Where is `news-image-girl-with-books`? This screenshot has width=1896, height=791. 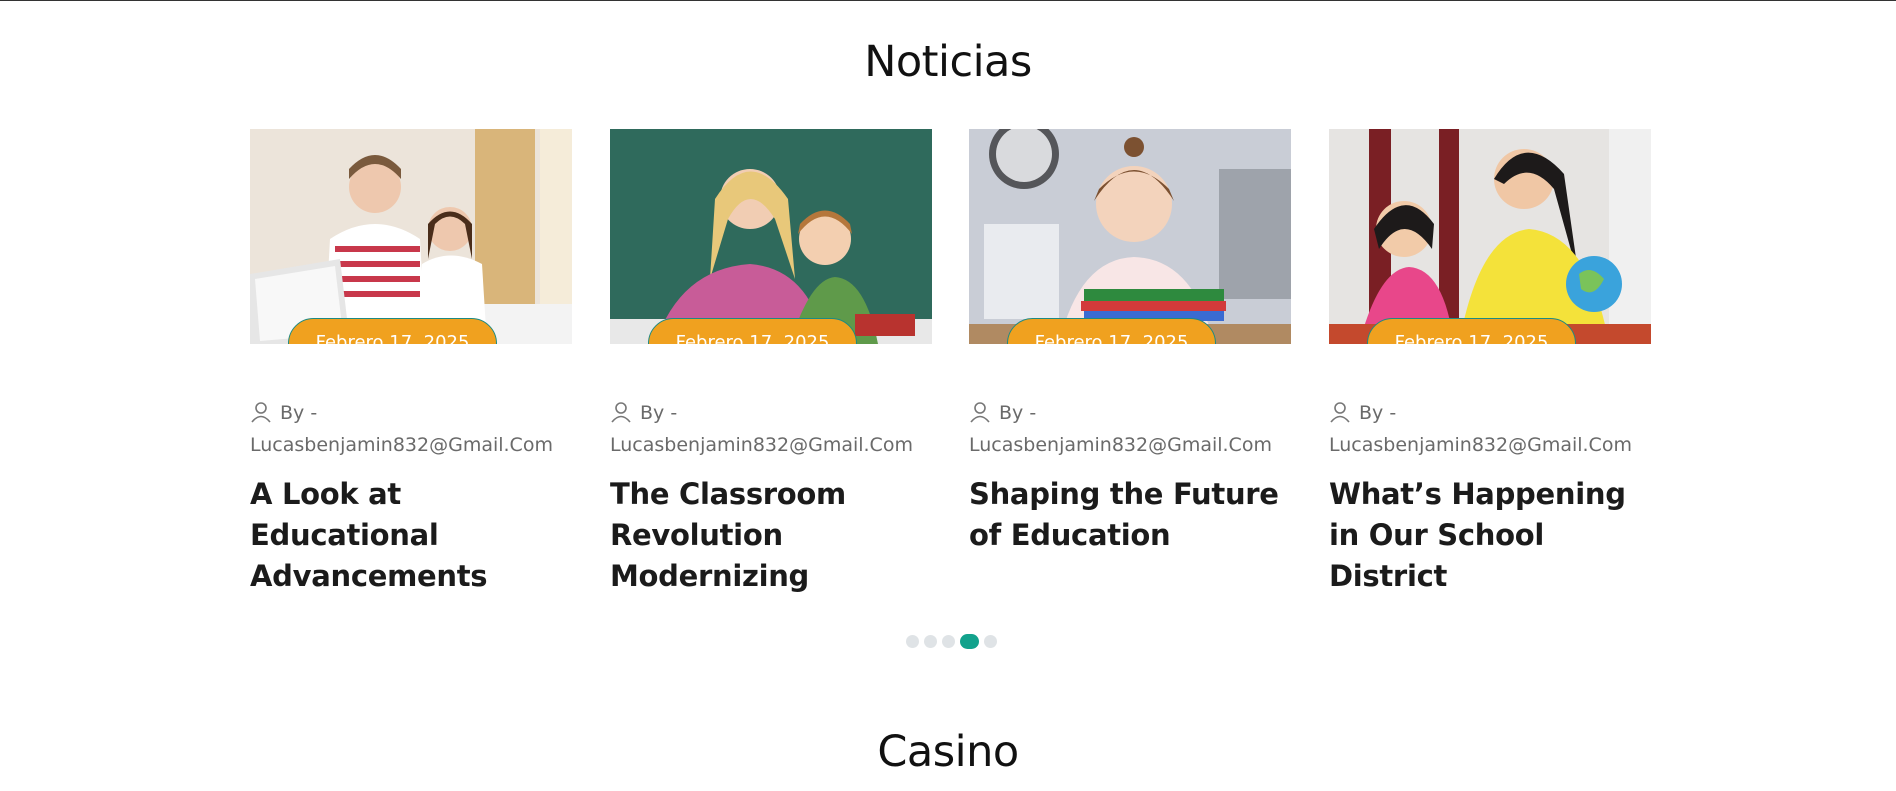 news-image-girl-with-books is located at coordinates (1130, 236).